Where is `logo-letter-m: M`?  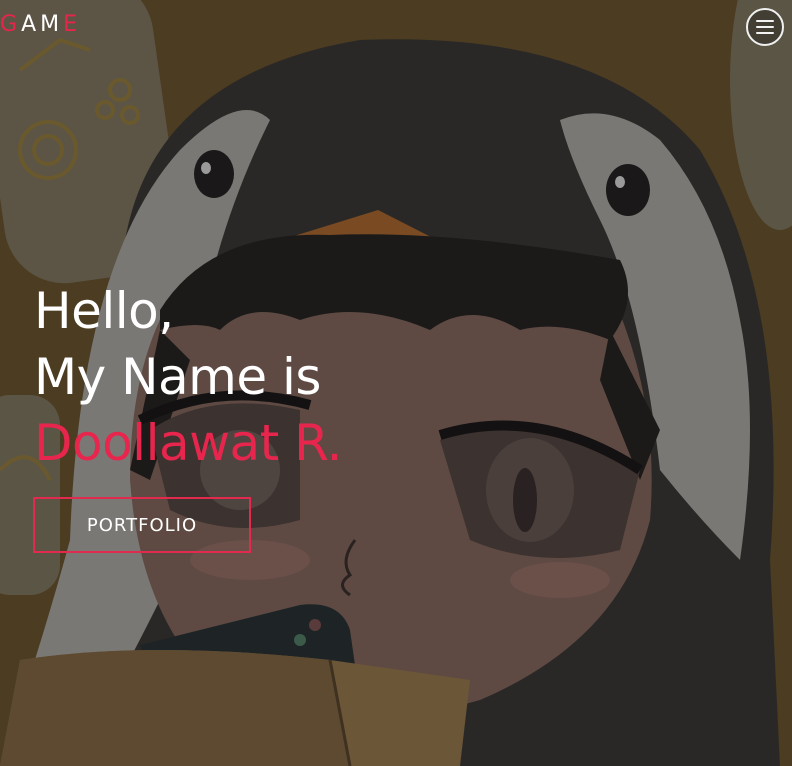
logo-letter-m: M is located at coordinates (52, 24).